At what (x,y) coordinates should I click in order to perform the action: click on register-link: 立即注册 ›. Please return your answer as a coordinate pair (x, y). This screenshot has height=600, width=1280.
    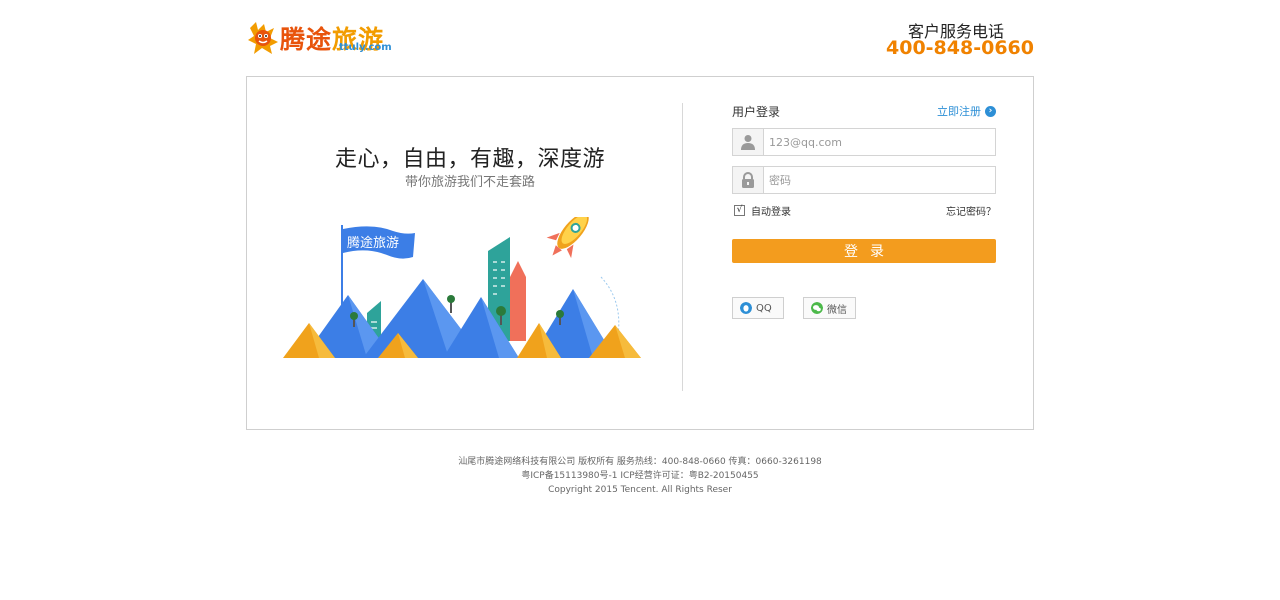
    Looking at the image, I should click on (966, 111).